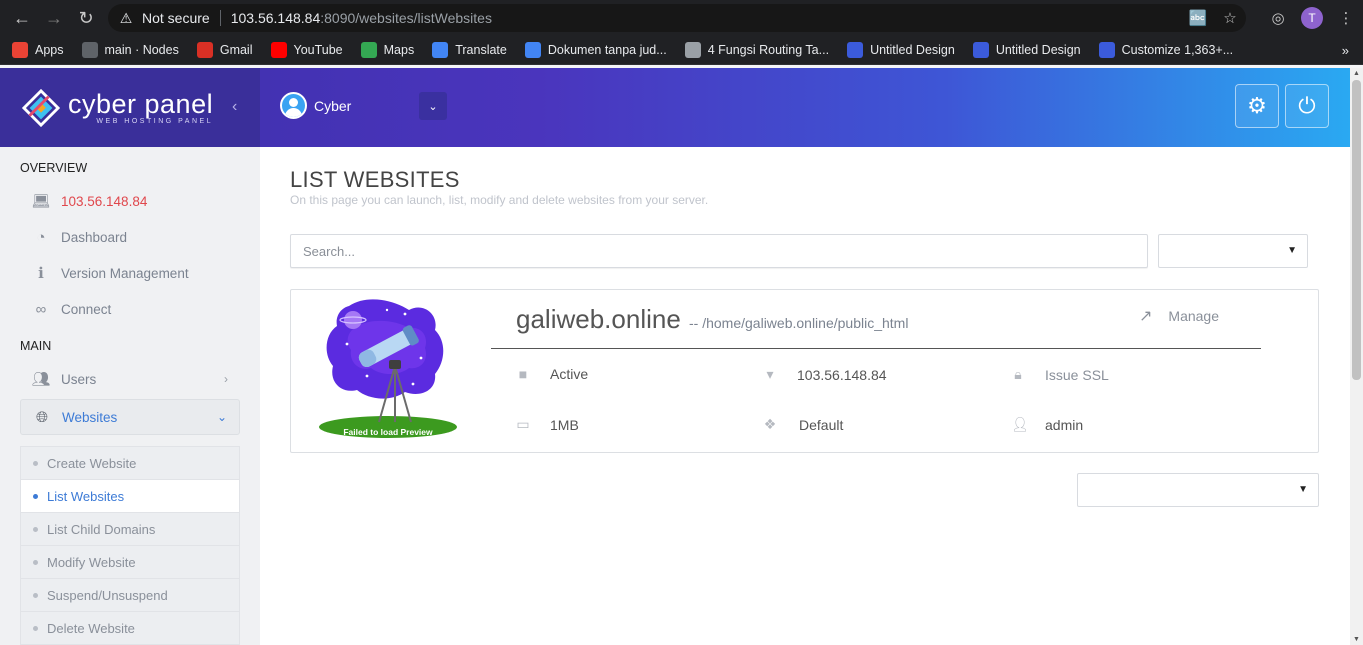  What do you see at coordinates (38, 50) in the screenshot?
I see `bookmark-item: Apps` at bounding box center [38, 50].